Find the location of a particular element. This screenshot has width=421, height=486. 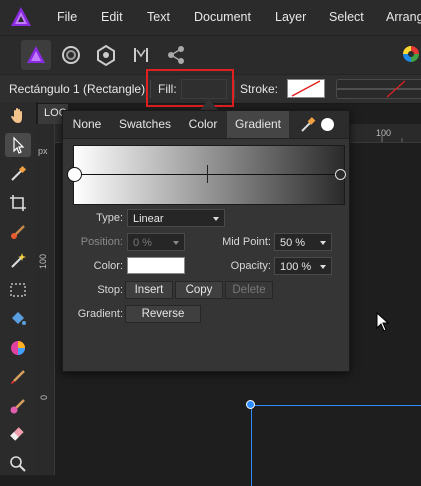

position-value: 0 % is located at coordinates (142, 243).